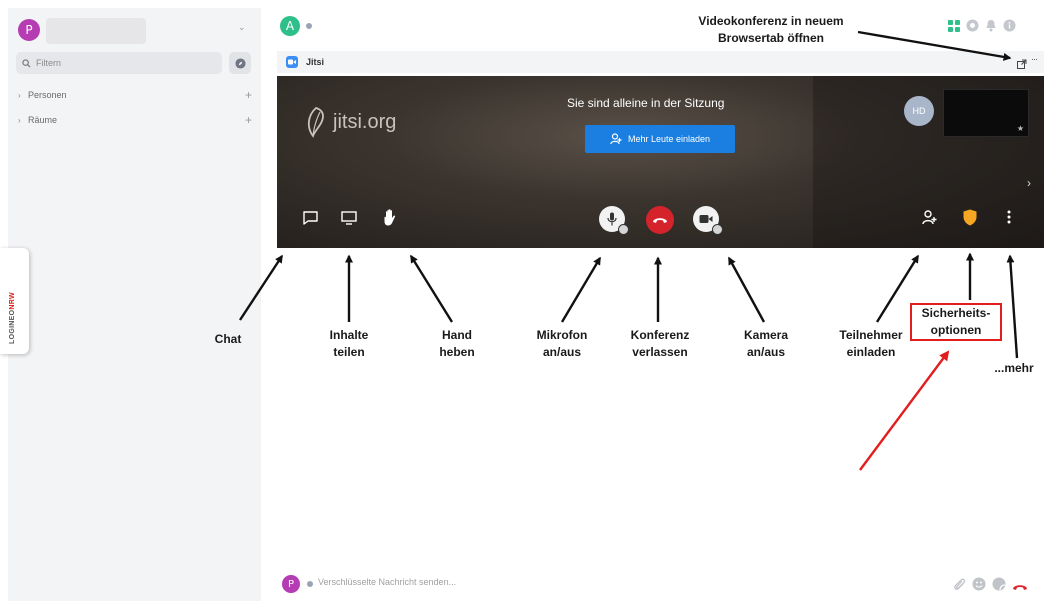 This screenshot has height=601, width=1044. Describe the element at coordinates (49, 63) in the screenshot. I see `filter-placeholder: Filtern` at that location.